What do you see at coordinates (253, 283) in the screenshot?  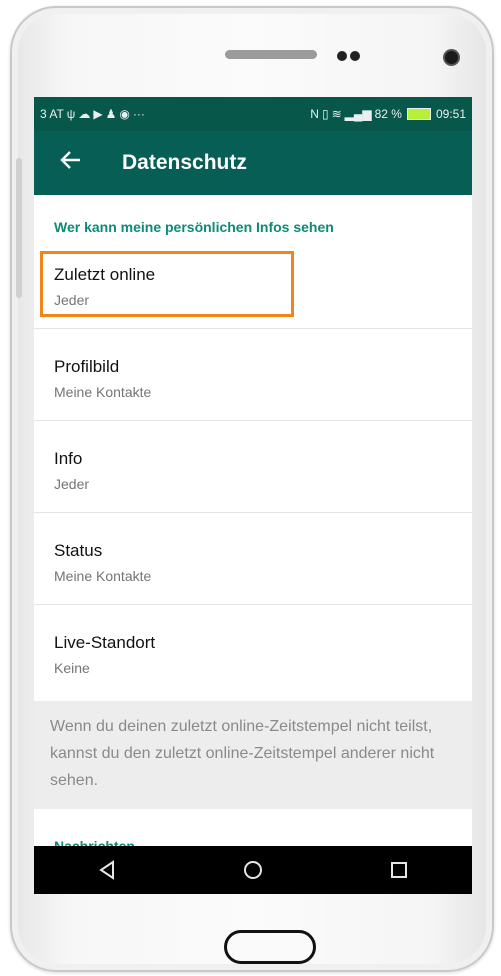 I see `setting-last-seen: Zuletzt online Jeder` at bounding box center [253, 283].